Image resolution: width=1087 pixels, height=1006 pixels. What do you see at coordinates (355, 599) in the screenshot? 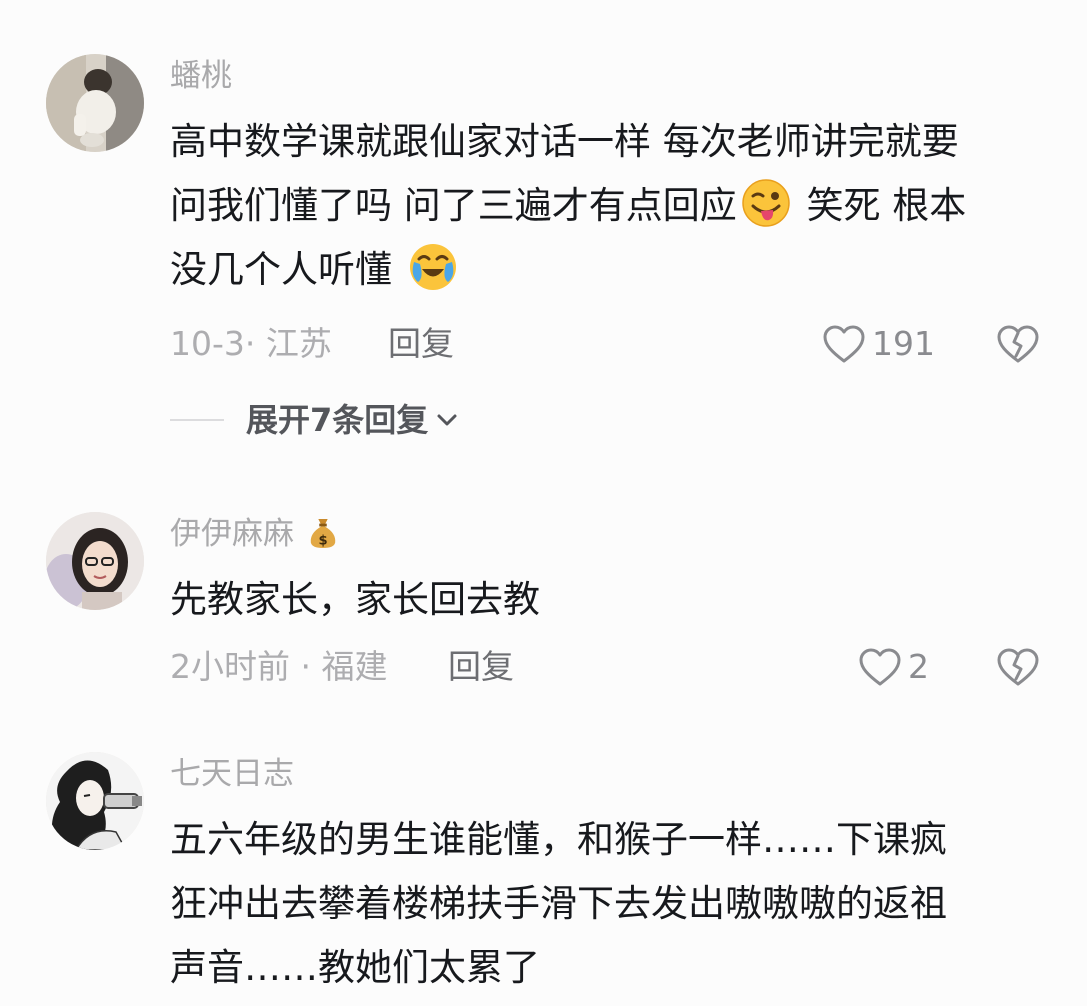
I see `comment-text: 先教家长，家长回去教` at bounding box center [355, 599].